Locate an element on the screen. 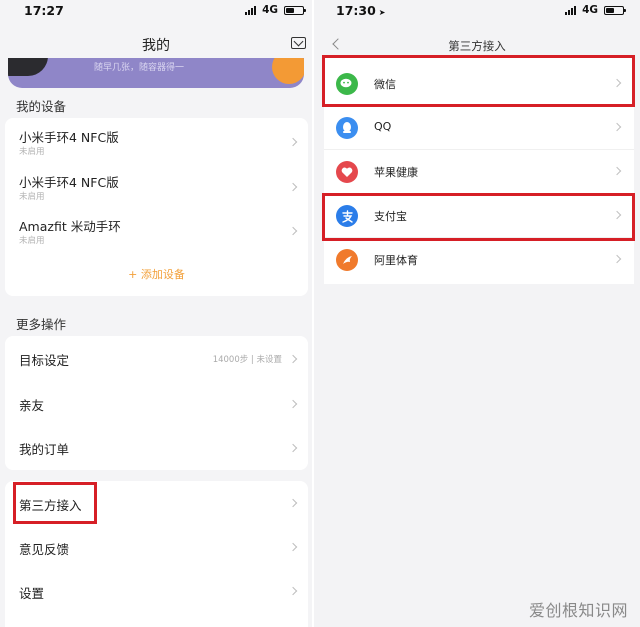 The height and width of the screenshot is (627, 640). row-label: 目标设定 is located at coordinates (44, 360).